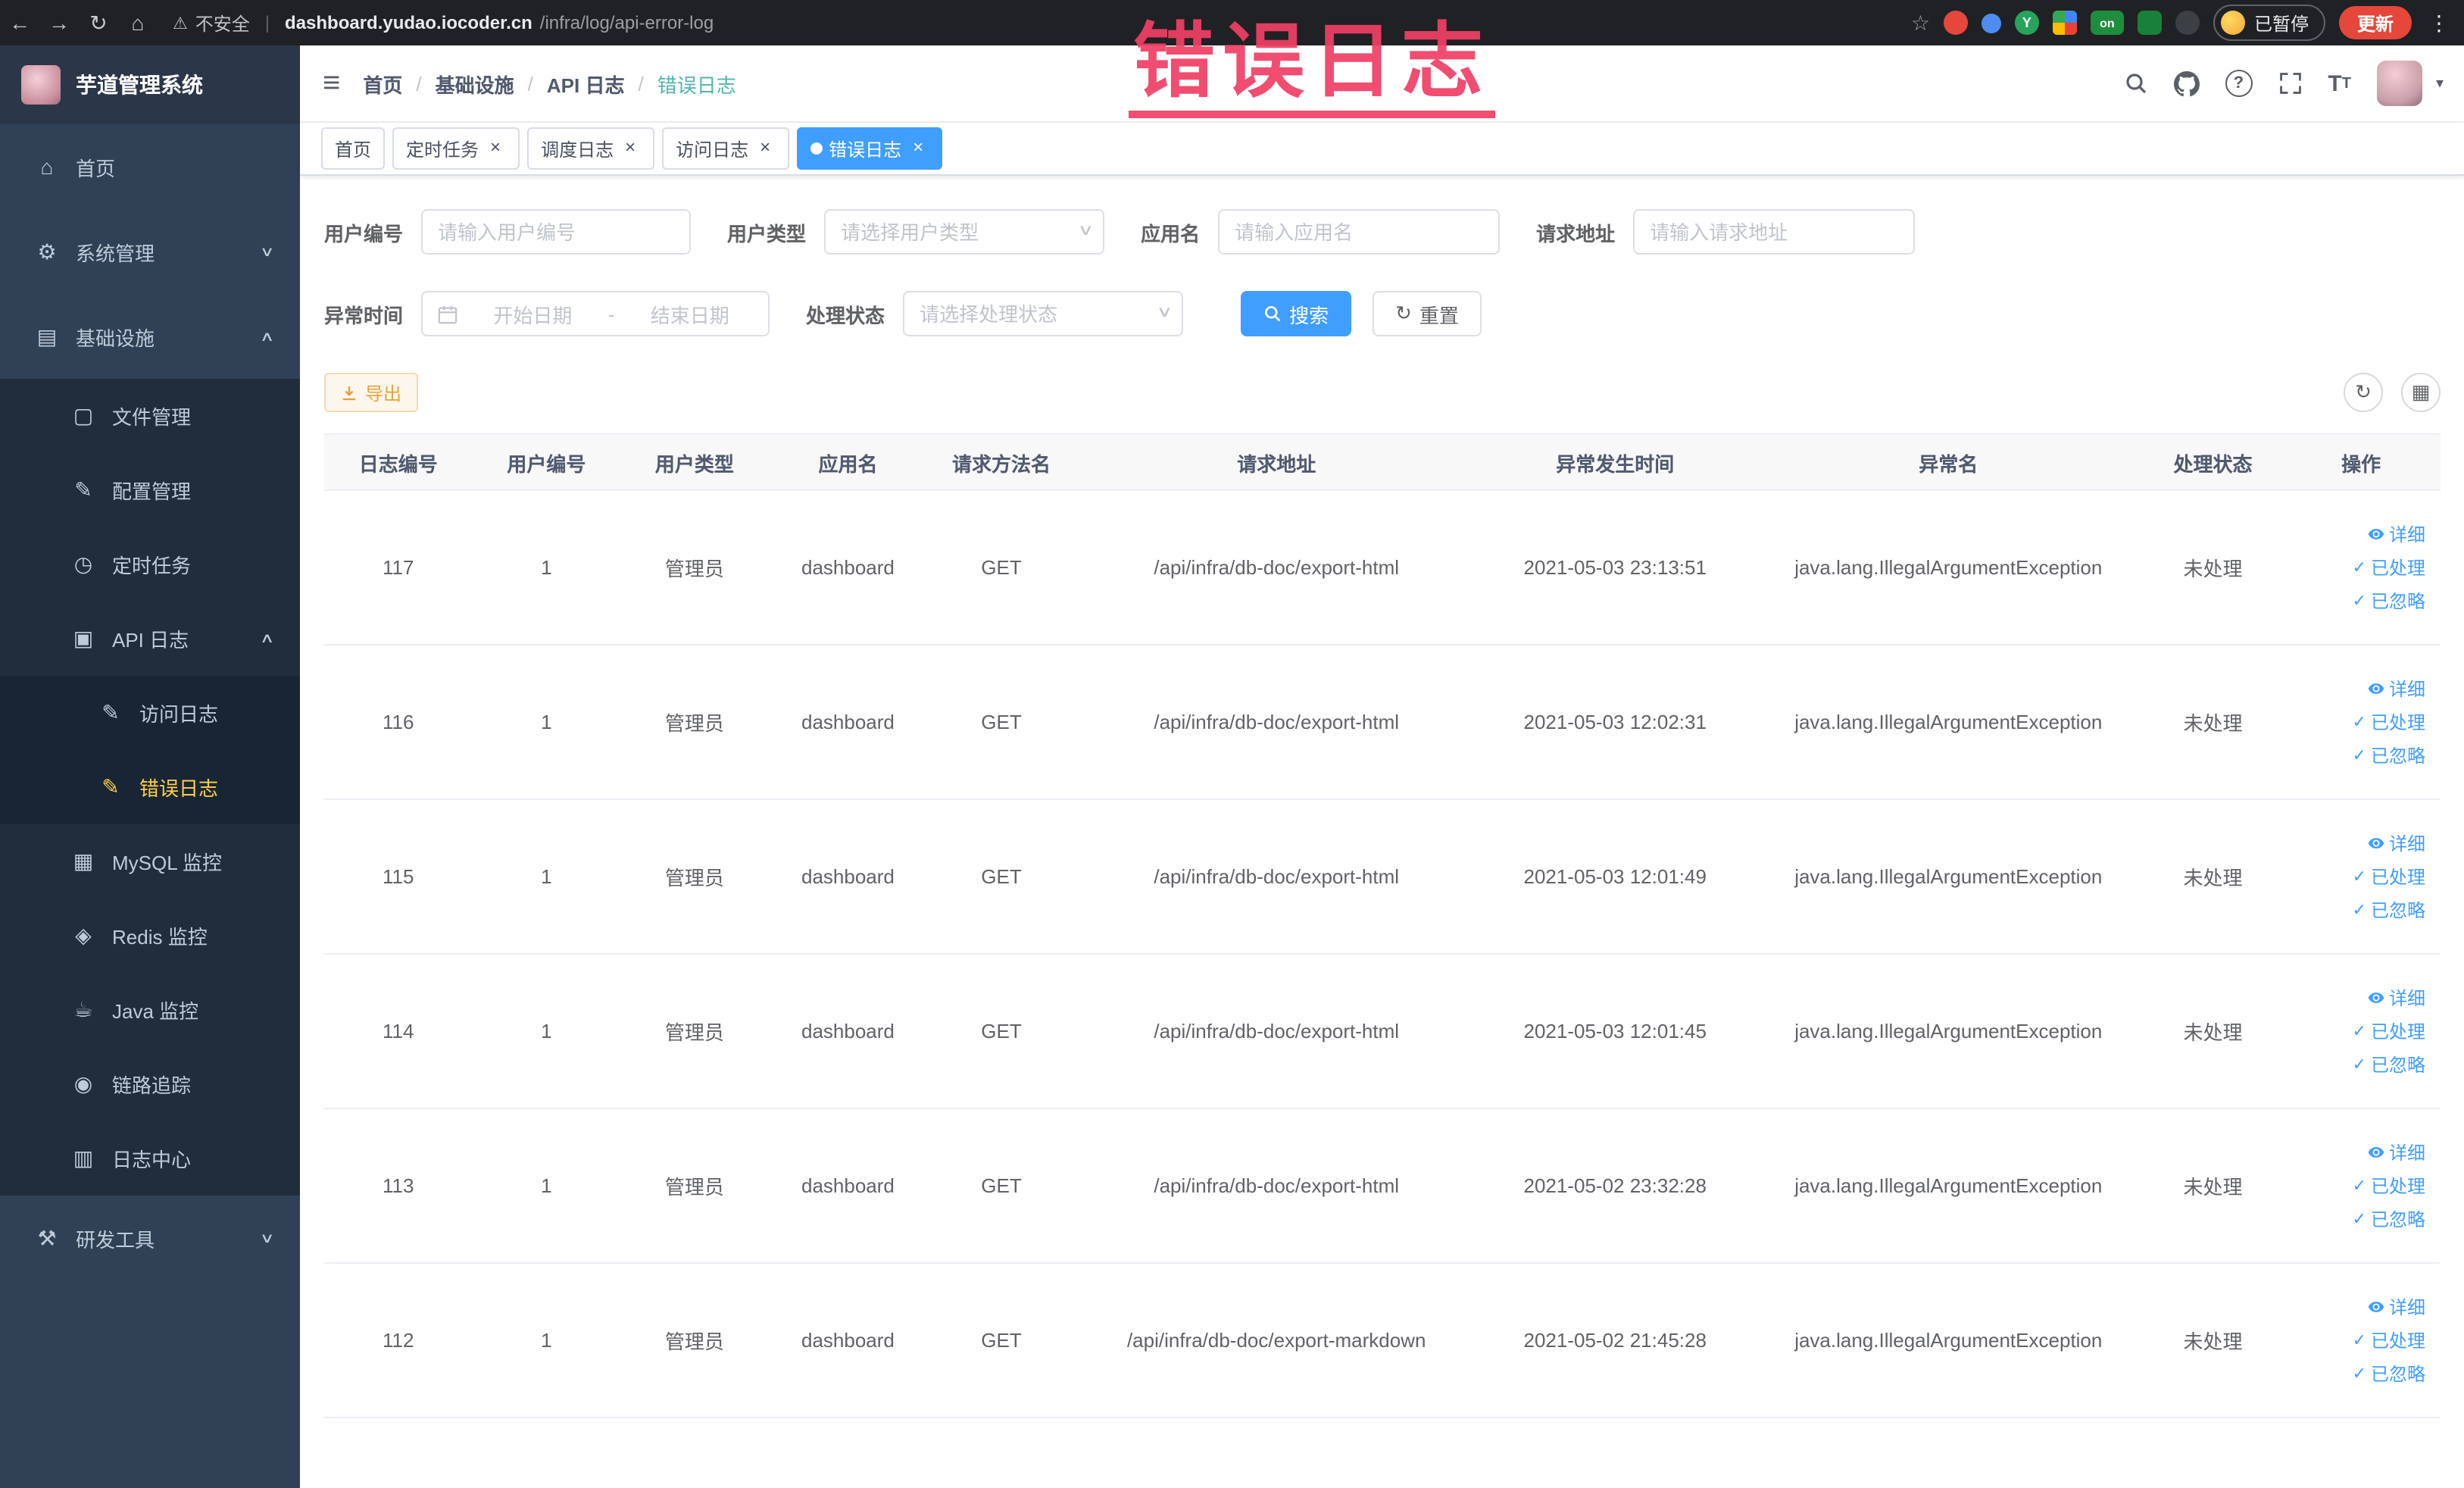  Describe the element at coordinates (382, 83) in the screenshot. I see `breadcrumb-home: 首页` at that location.